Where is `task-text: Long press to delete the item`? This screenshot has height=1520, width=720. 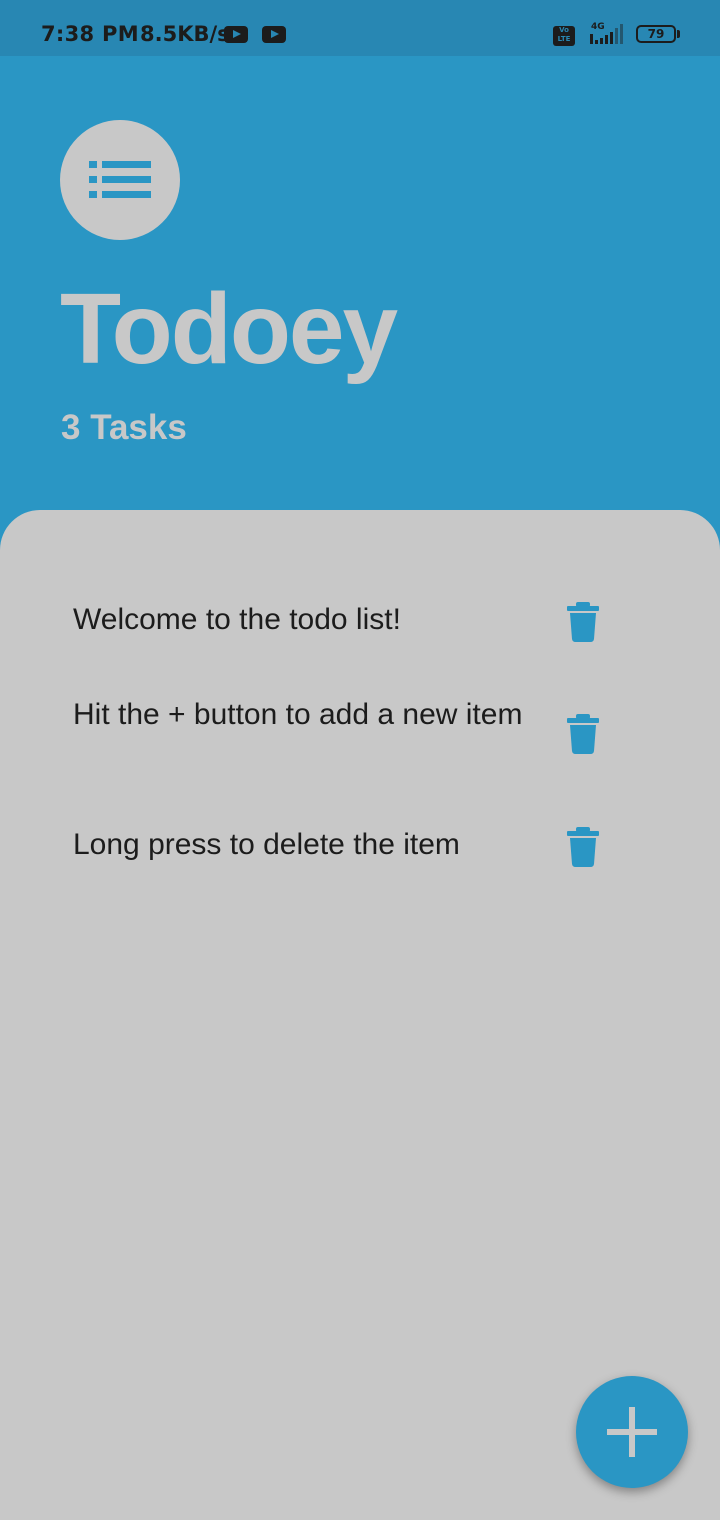
task-text: Long press to delete the item is located at coordinates (266, 844).